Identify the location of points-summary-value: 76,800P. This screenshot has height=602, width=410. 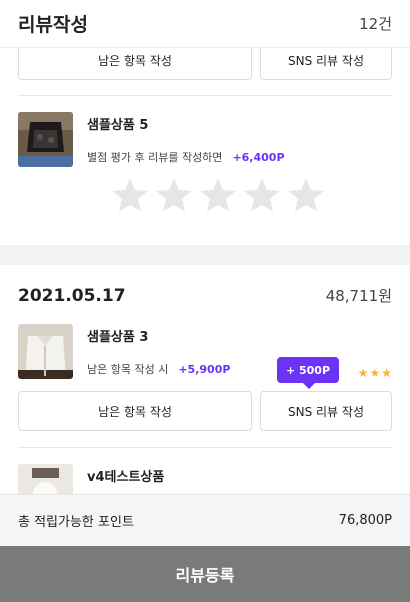
(365, 520).